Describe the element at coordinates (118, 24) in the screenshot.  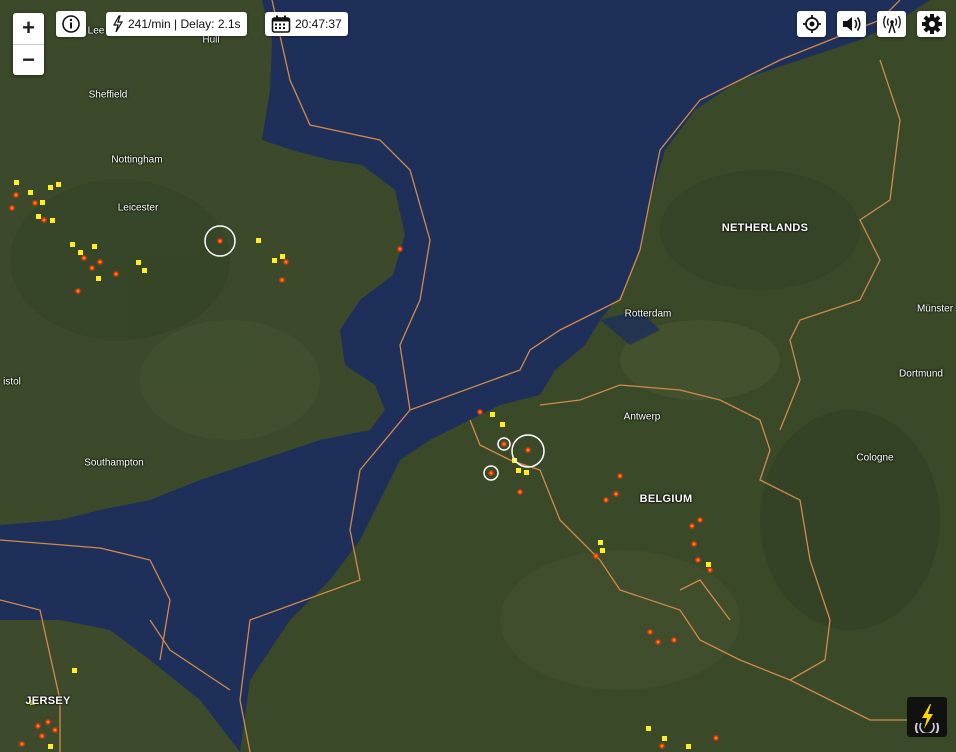
I see `lightning-icon` at that location.